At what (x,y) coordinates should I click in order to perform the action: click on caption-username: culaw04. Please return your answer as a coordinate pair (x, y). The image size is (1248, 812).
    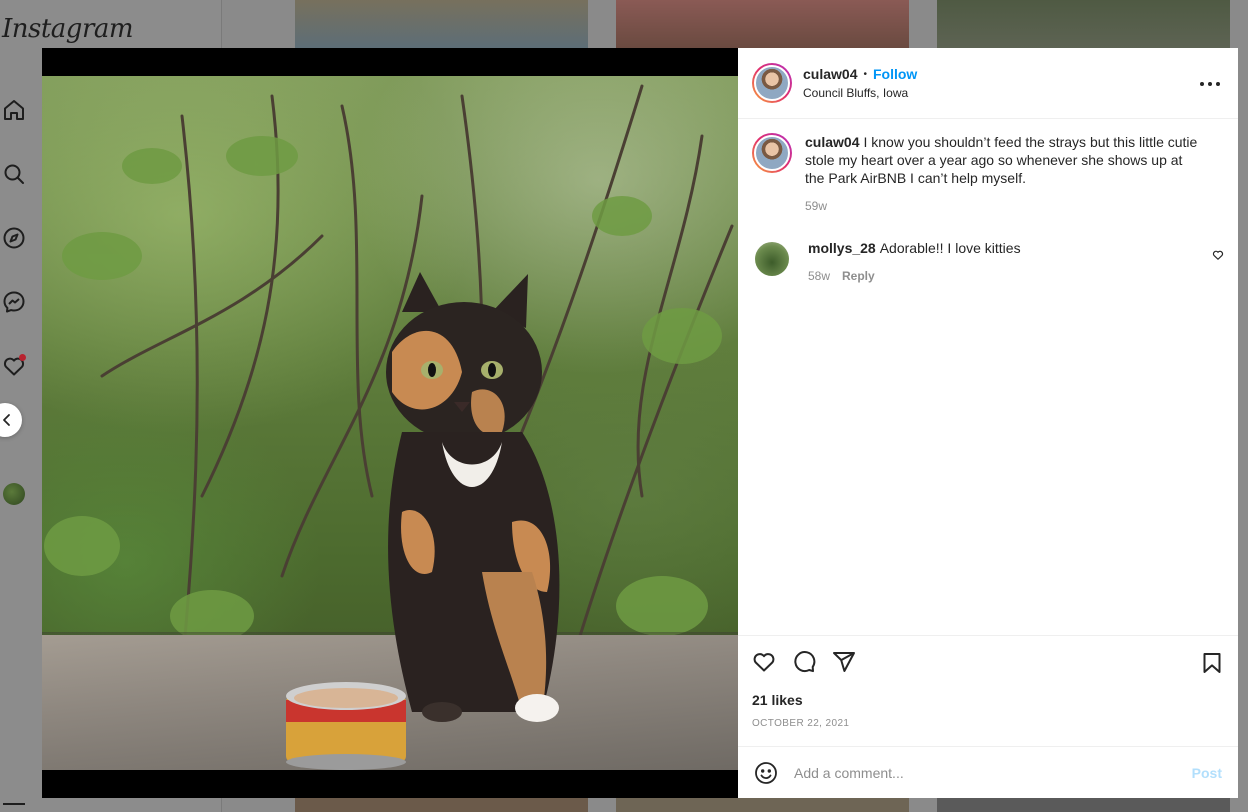
    Looking at the image, I should click on (832, 142).